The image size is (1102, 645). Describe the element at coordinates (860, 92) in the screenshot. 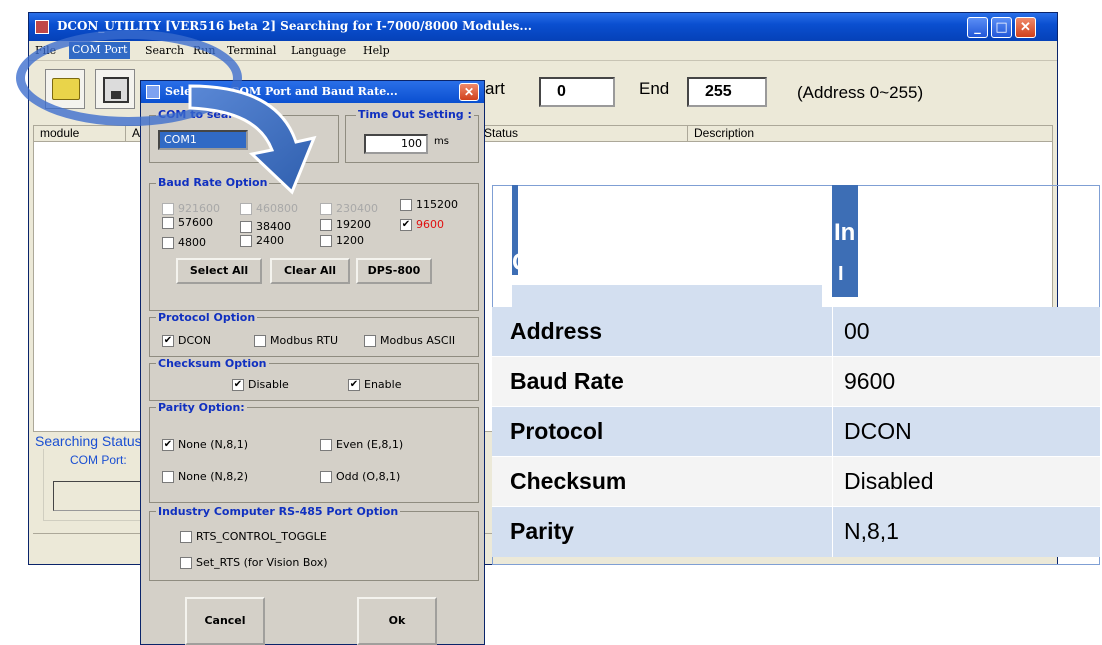

I see `address-range-hint: (Address 0~255)` at that location.